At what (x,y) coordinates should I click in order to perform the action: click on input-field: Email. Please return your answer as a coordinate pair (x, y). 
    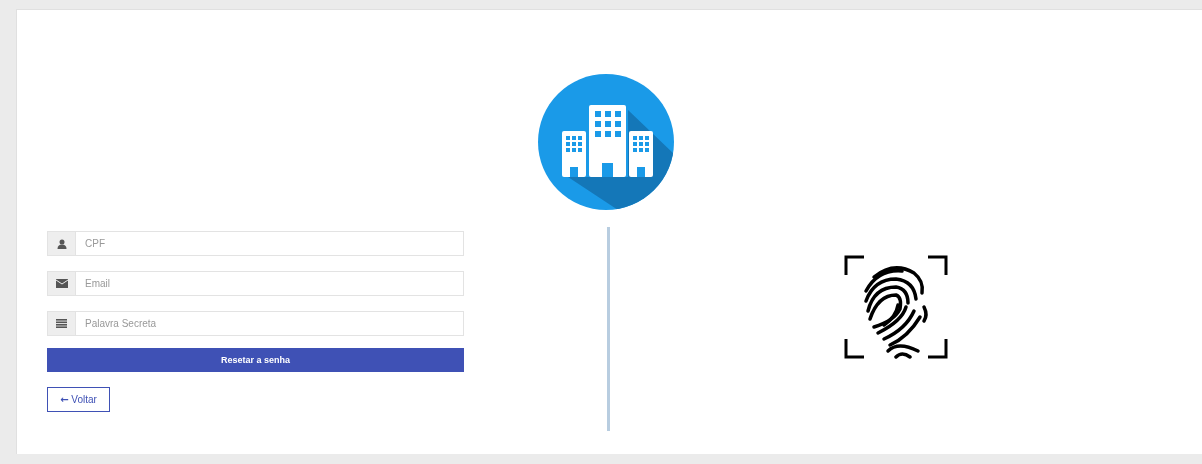
    Looking at the image, I should click on (269, 283).